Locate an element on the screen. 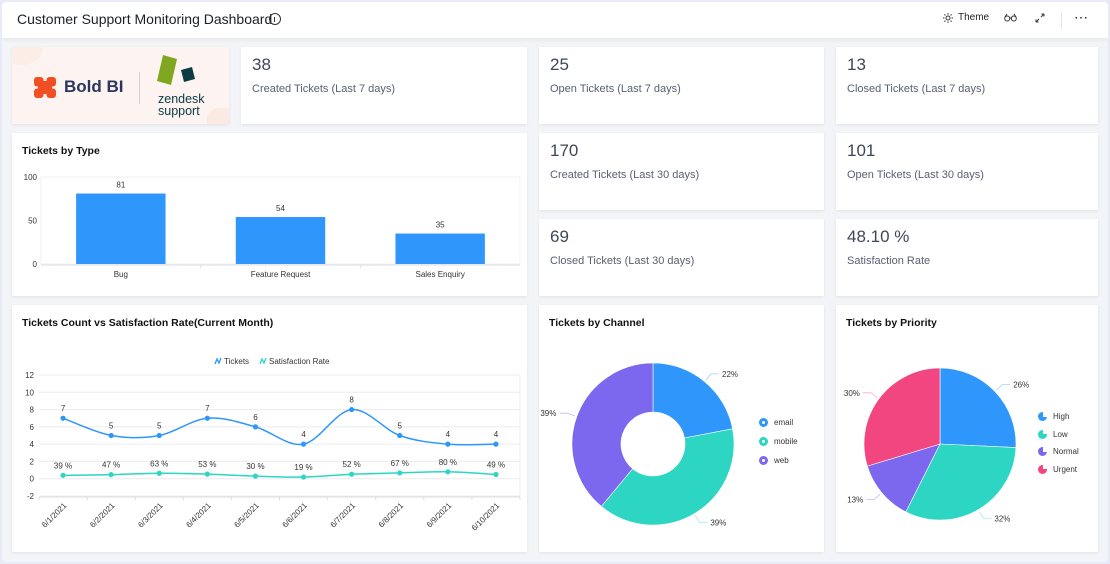 This screenshot has width=1110, height=564. data-label: 80 % is located at coordinates (448, 462).